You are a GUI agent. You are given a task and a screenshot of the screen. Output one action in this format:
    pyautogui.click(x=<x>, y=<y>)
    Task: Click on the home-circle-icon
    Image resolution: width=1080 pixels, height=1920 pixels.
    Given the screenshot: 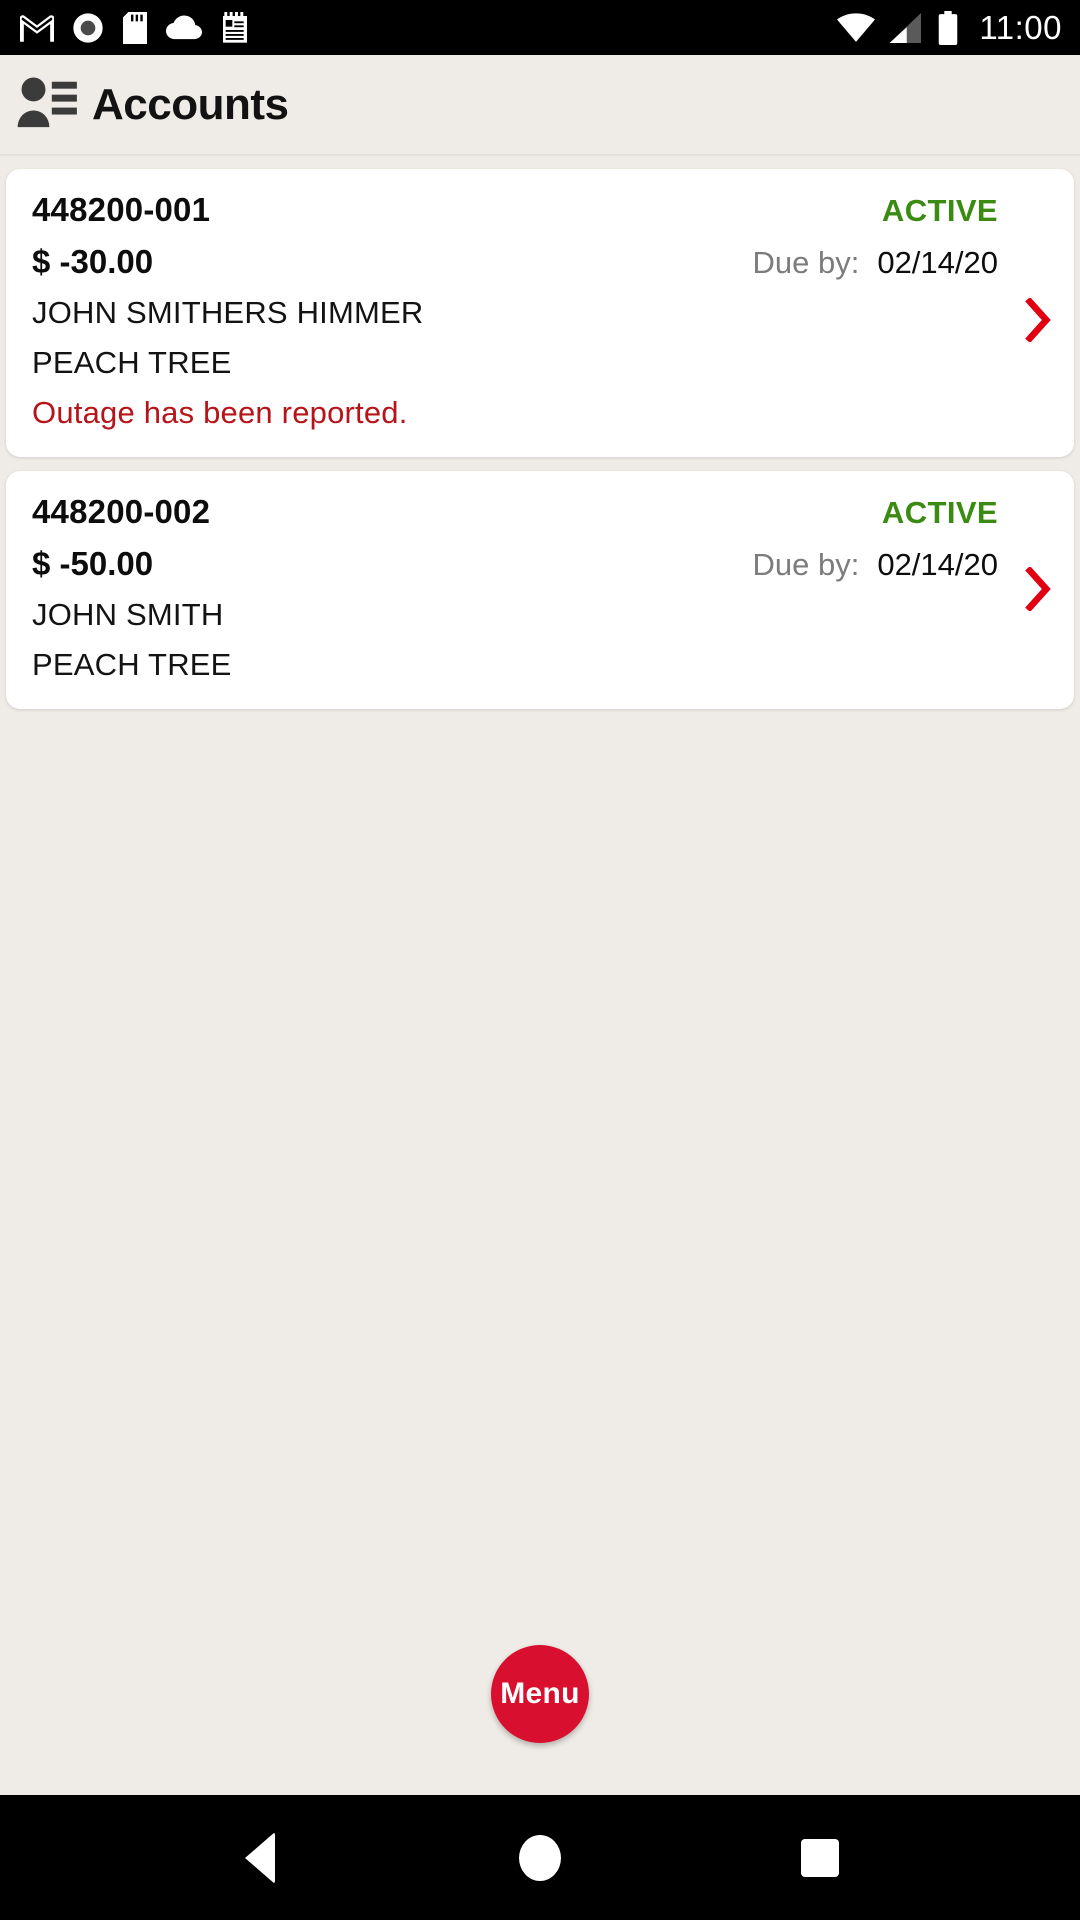 What is the action you would take?
    pyautogui.click(x=540, y=1857)
    